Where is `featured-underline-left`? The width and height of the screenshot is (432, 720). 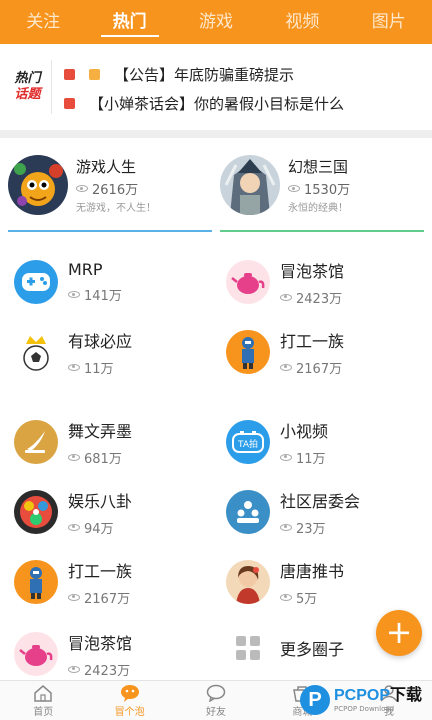 featured-underline-left is located at coordinates (110, 231).